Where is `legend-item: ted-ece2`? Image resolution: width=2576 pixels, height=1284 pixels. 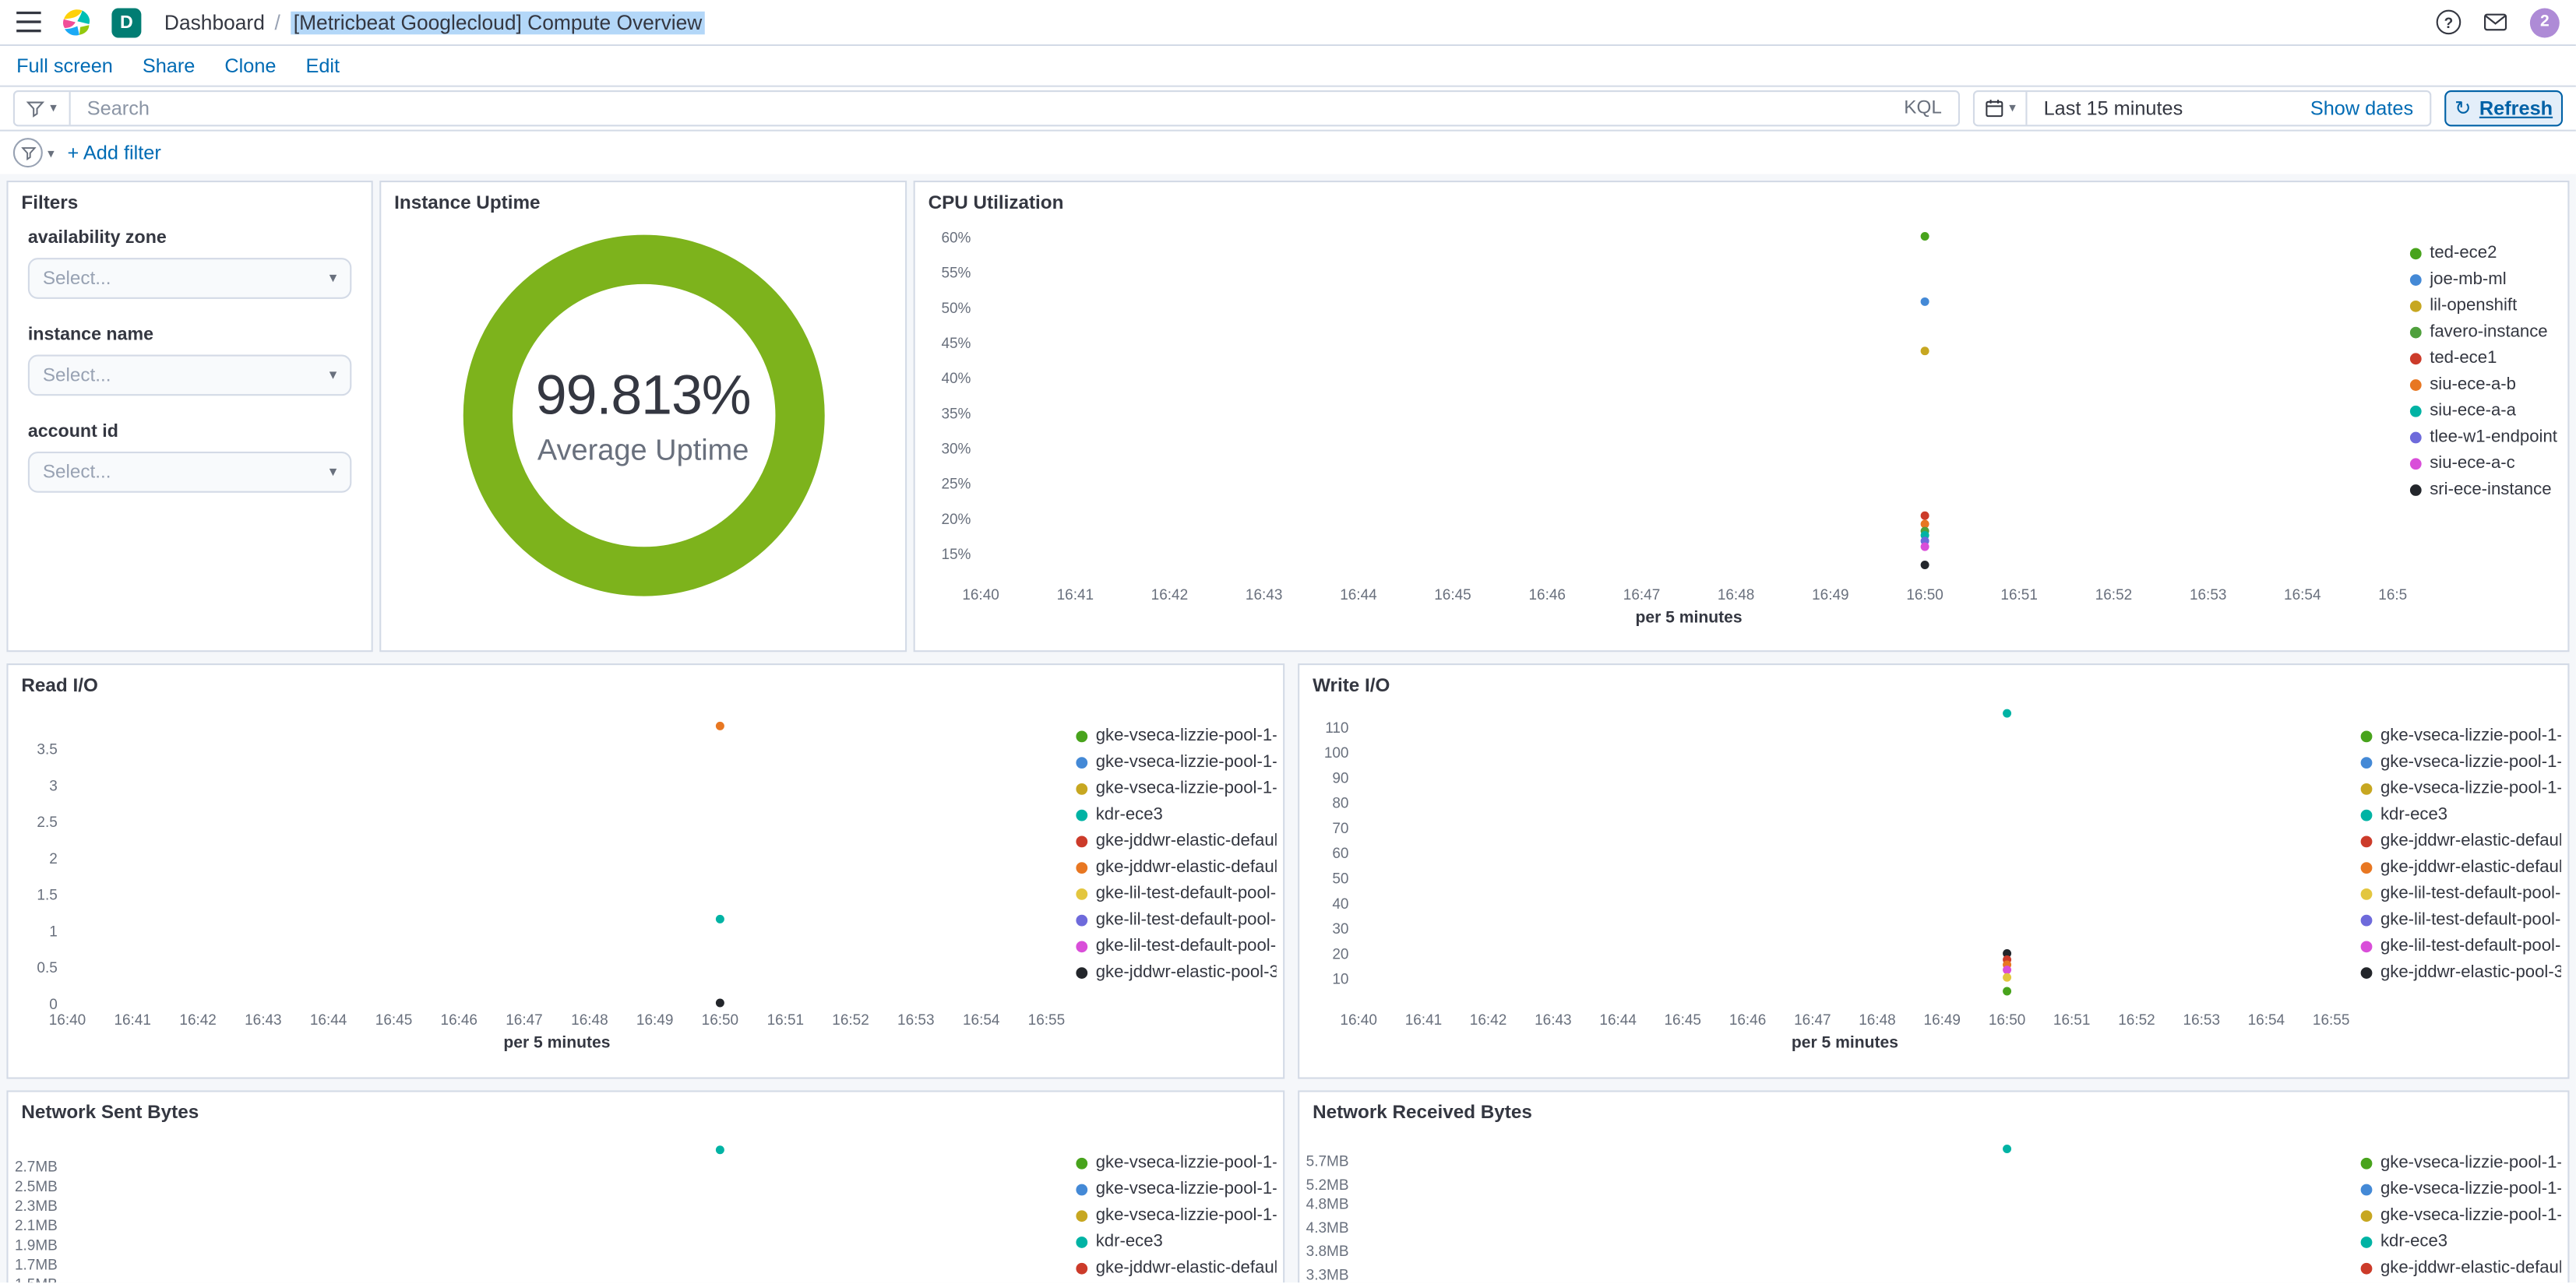
legend-item: ted-ece2 is located at coordinates (2485, 253).